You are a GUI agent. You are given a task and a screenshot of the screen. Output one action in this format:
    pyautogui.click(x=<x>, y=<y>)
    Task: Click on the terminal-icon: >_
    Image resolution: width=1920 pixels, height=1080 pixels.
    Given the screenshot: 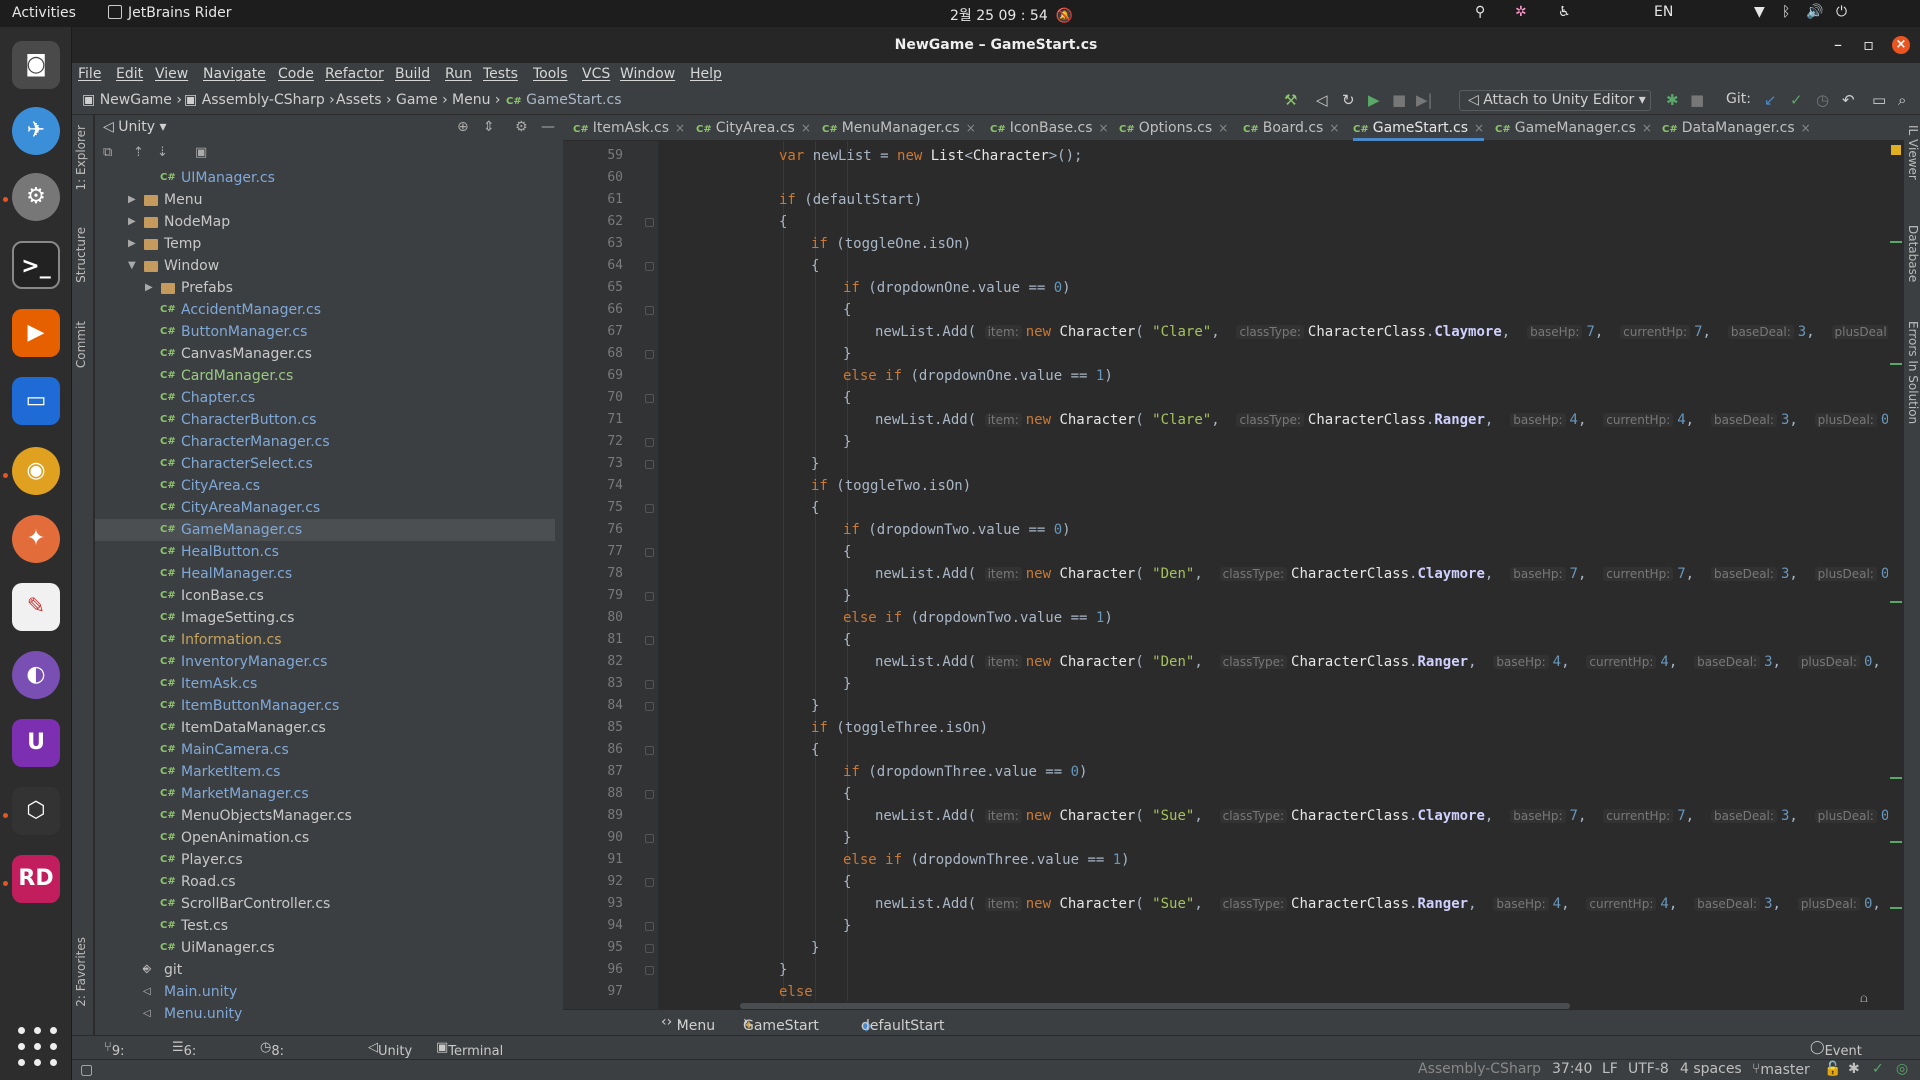 What is the action you would take?
    pyautogui.click(x=36, y=265)
    